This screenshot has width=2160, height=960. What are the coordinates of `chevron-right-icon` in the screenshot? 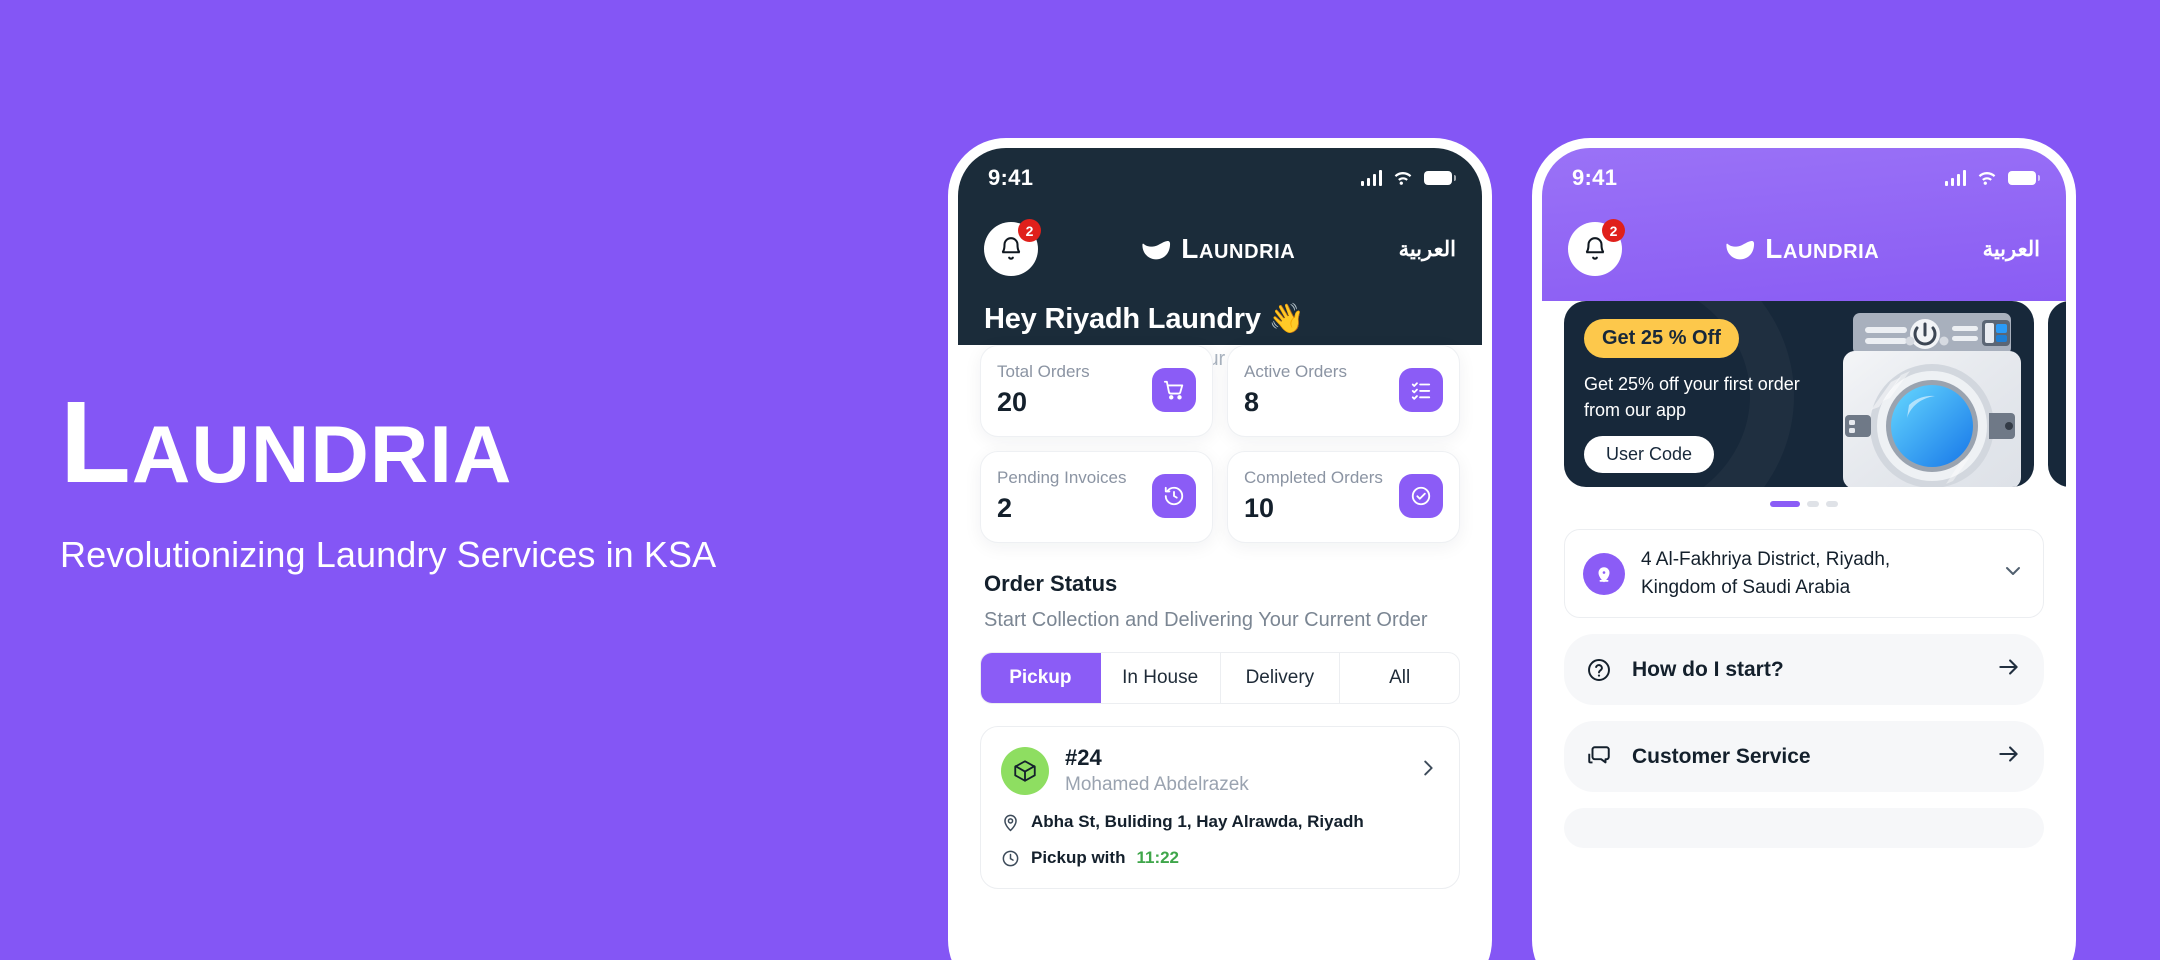 It's located at (1428, 770).